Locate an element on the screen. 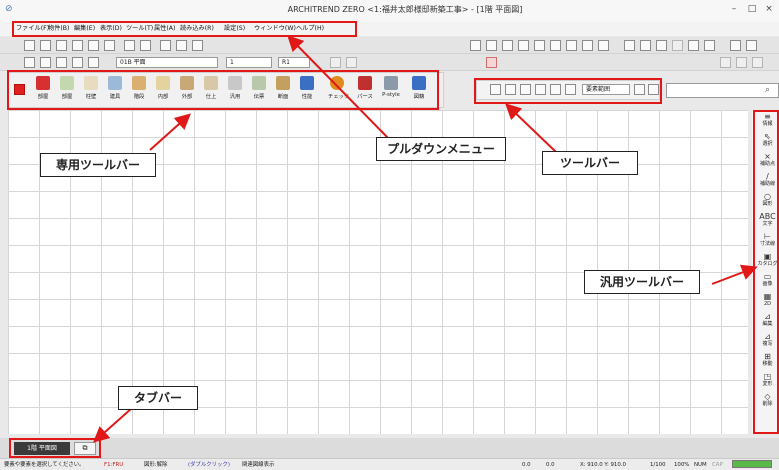 This screenshot has width=779, height=470. callout-general-toolbar: 汎用ツールバー is located at coordinates (642, 282).